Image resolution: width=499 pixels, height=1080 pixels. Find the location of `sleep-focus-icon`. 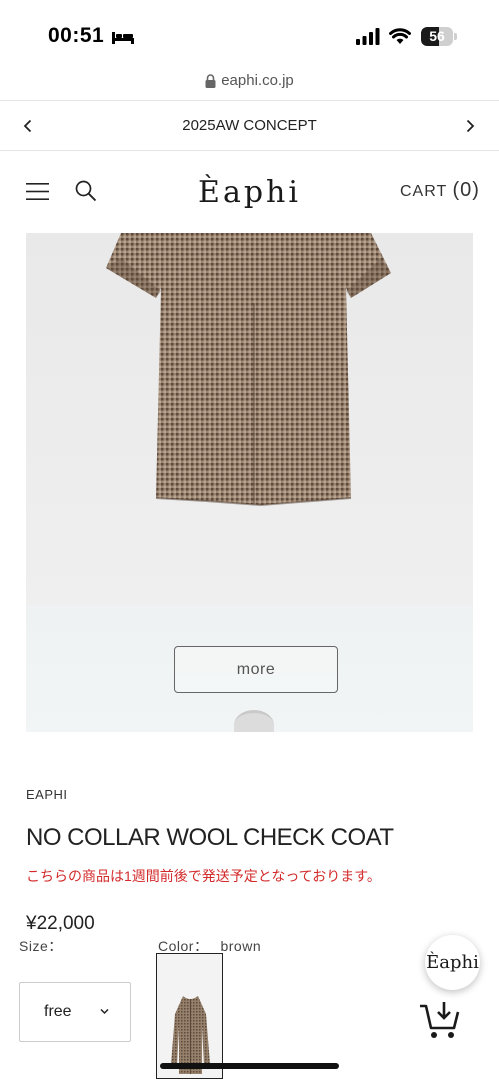

sleep-focus-icon is located at coordinates (123, 38).